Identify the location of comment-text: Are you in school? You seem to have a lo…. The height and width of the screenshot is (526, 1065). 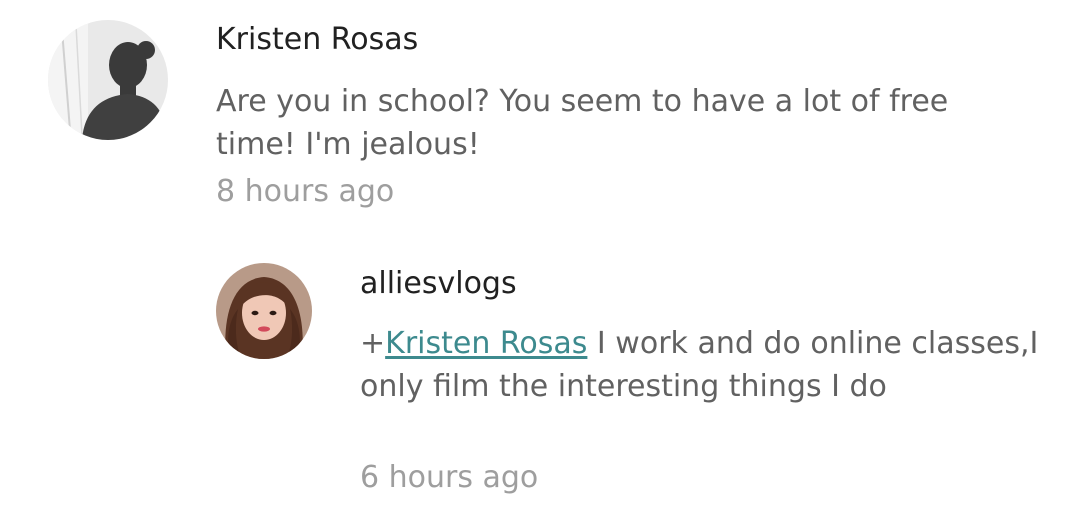
(582, 123).